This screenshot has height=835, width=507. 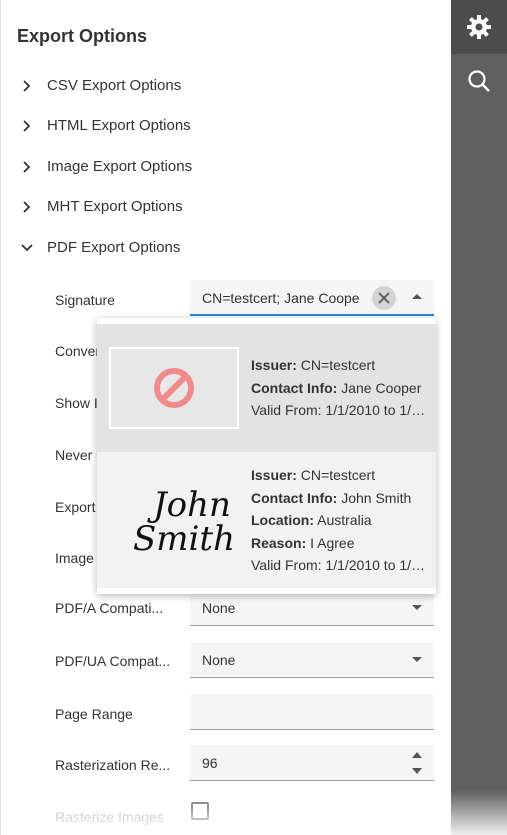 I want to click on section-label: HTML Export Options, so click(x=119, y=125).